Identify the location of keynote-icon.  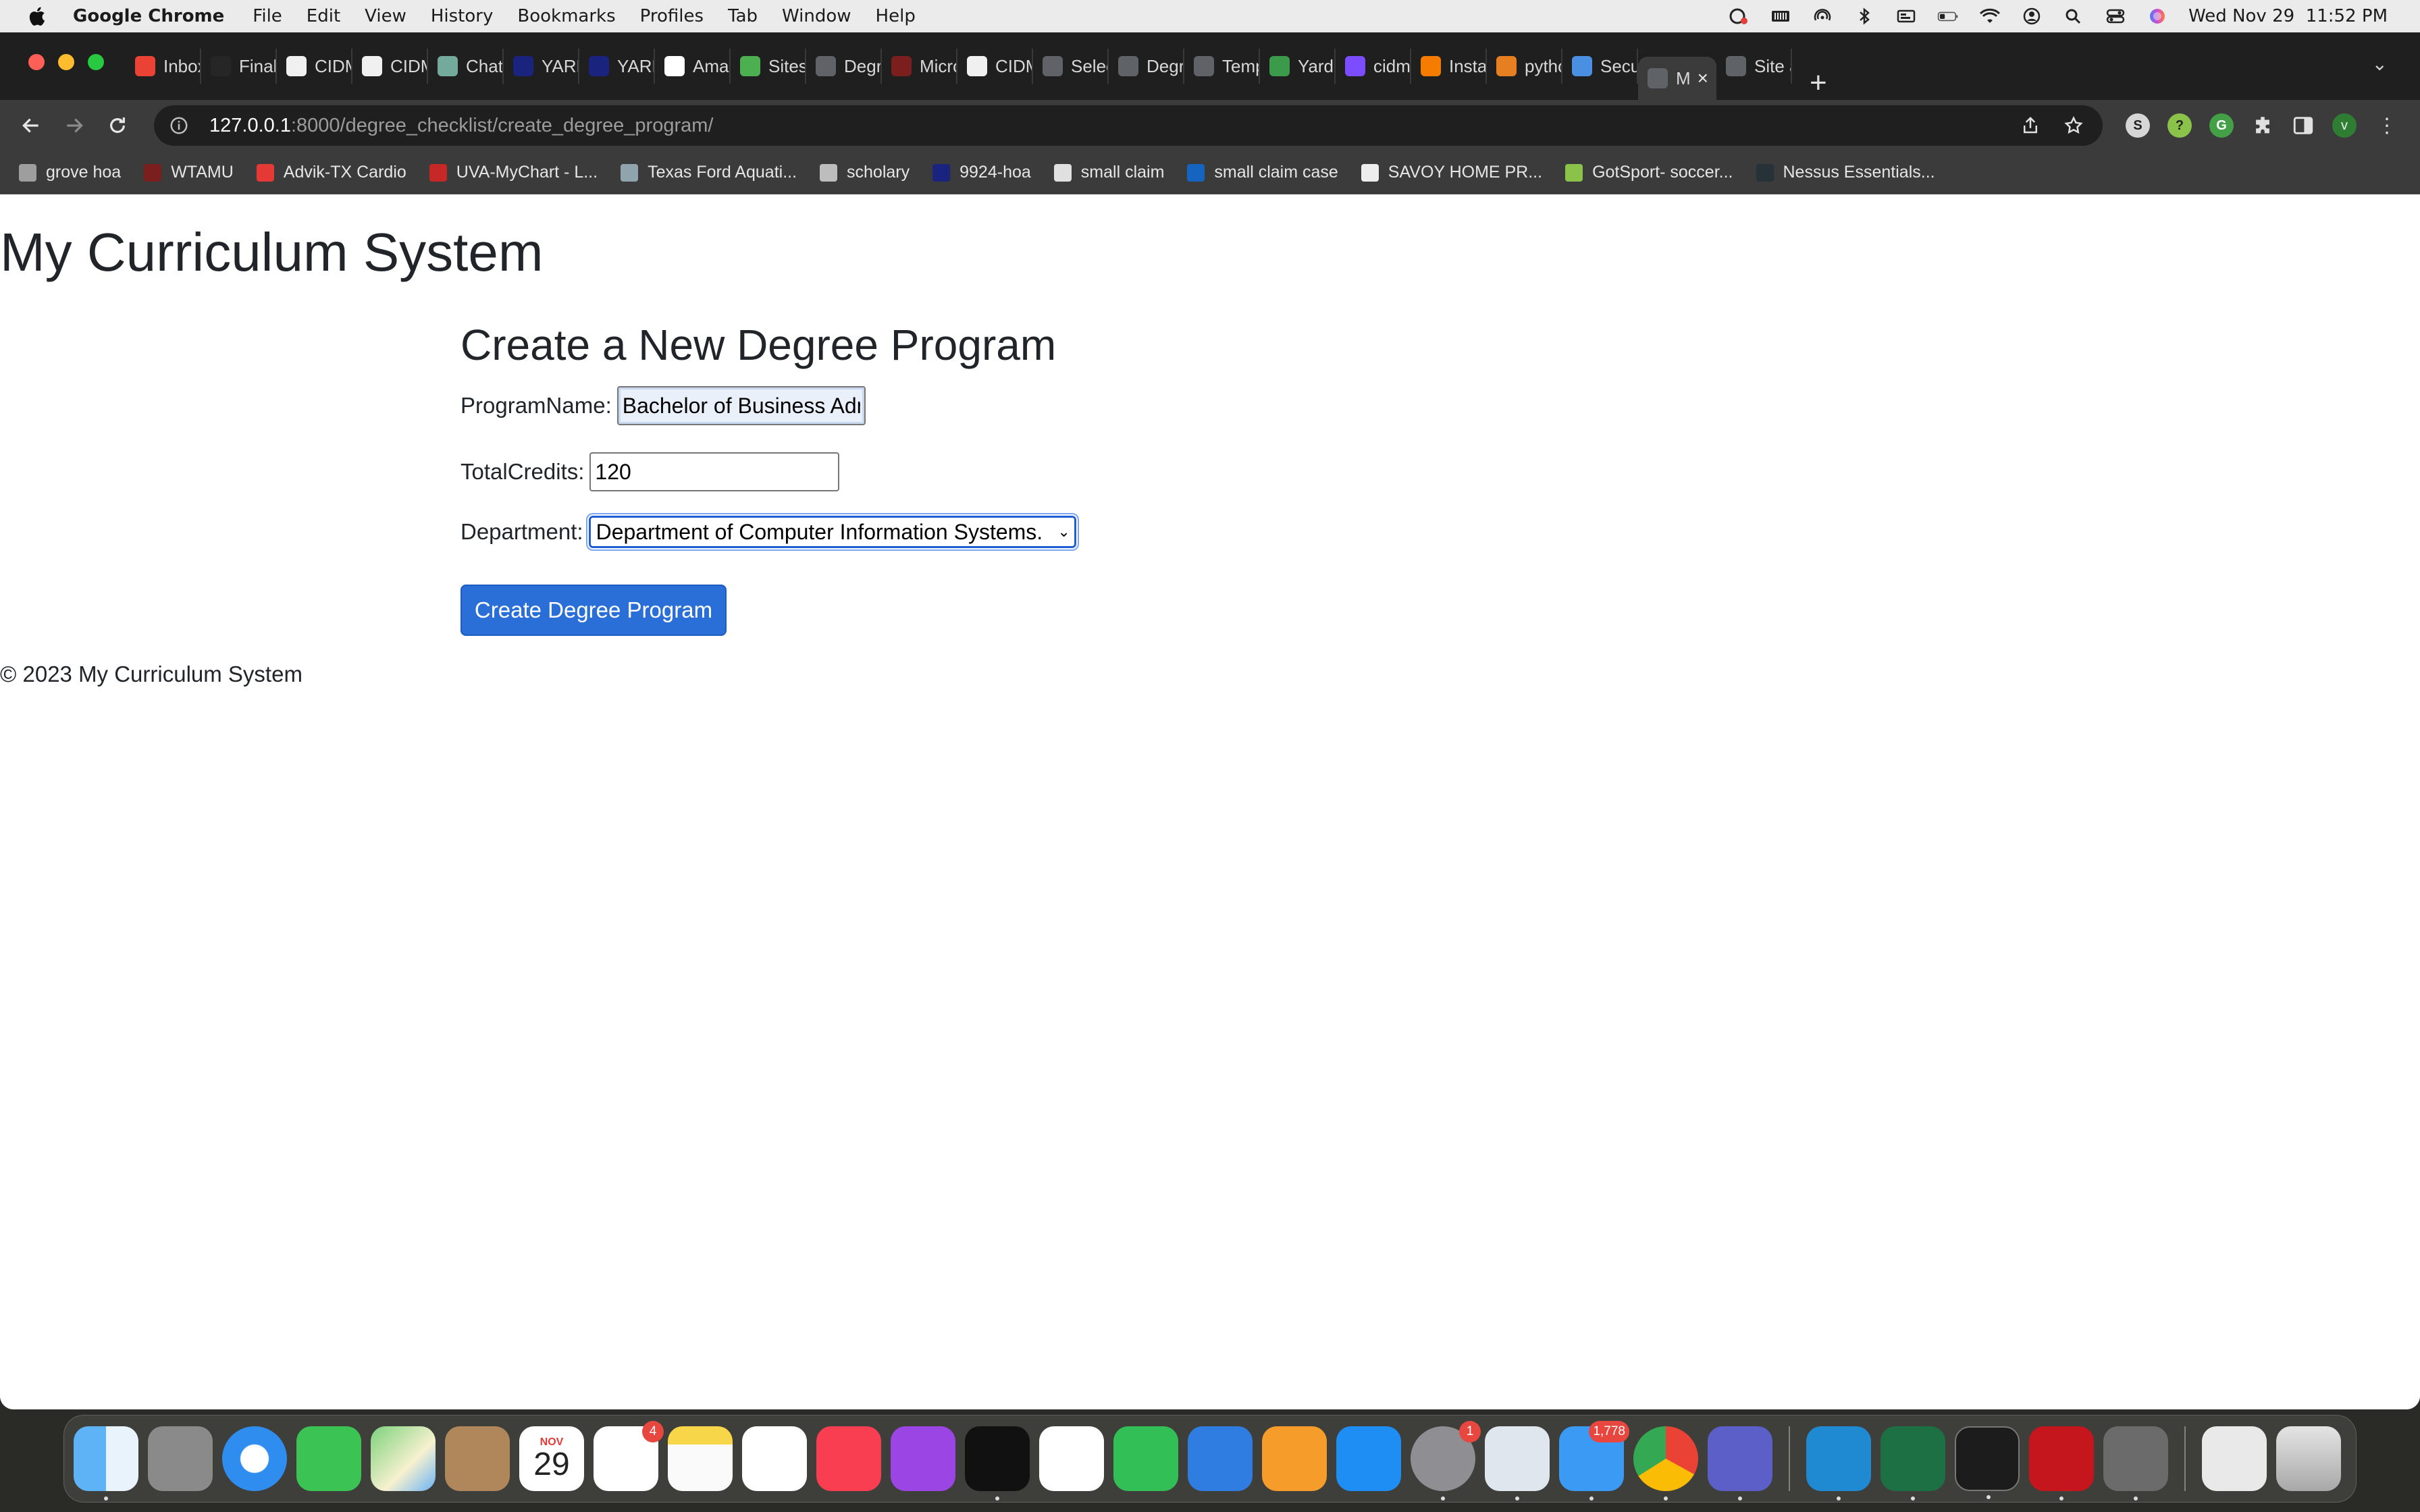
(1220, 1458).